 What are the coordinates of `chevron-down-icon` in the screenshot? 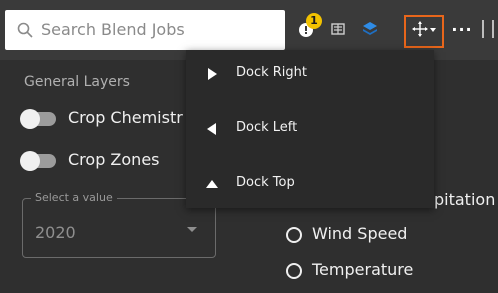 It's located at (192, 229).